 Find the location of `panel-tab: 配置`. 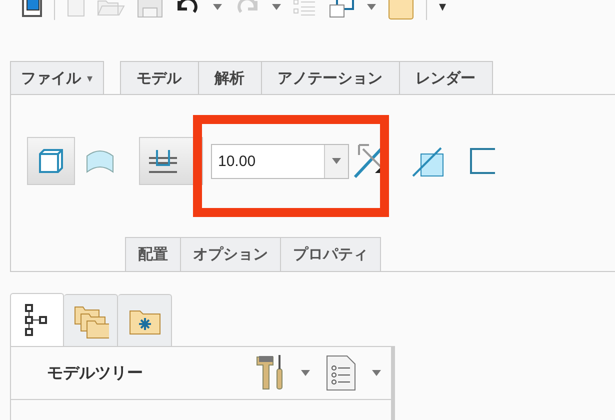

panel-tab: 配置 is located at coordinates (153, 254).